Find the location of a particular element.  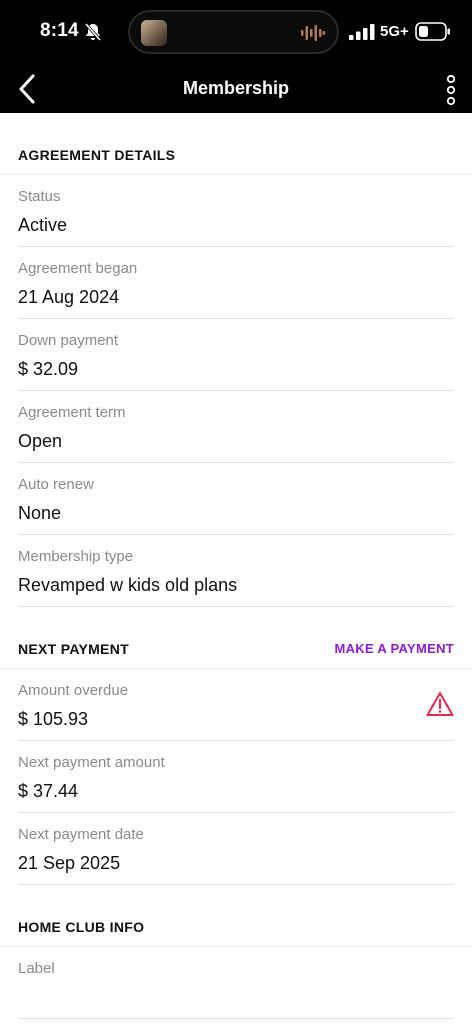

field-value: 21 Aug 2024 is located at coordinates (69, 297).